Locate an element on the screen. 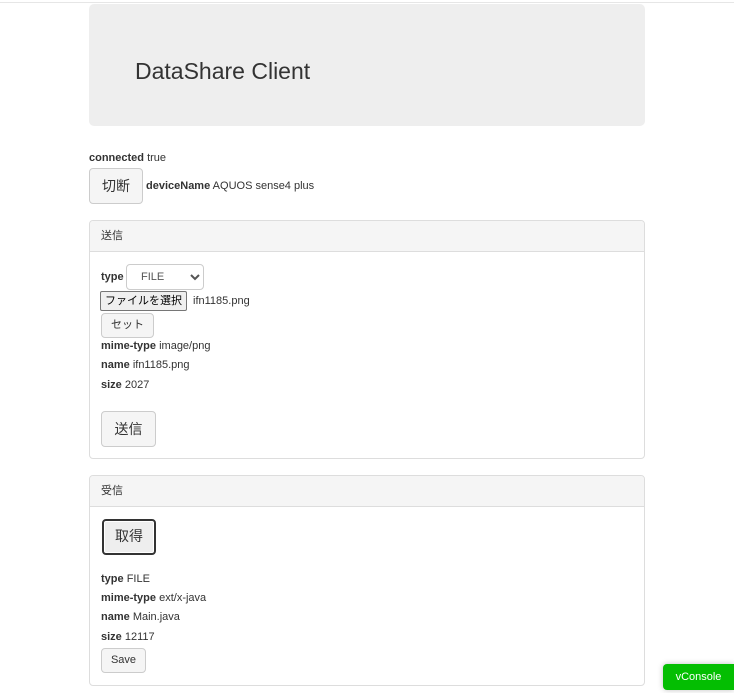  receive-name-value: Main.java is located at coordinates (156, 617).